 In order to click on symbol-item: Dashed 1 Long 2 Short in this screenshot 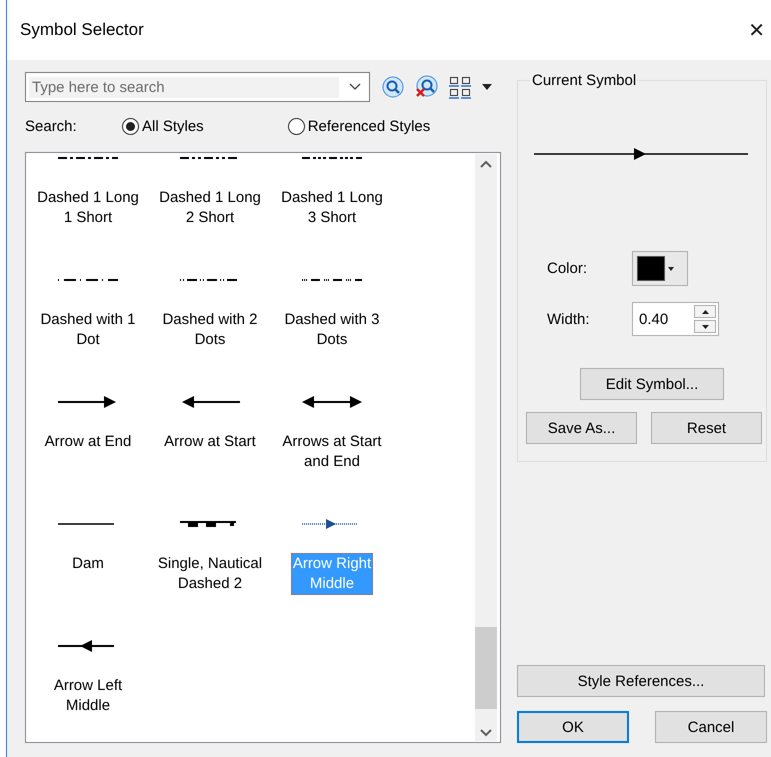, I will do `click(210, 198)`.